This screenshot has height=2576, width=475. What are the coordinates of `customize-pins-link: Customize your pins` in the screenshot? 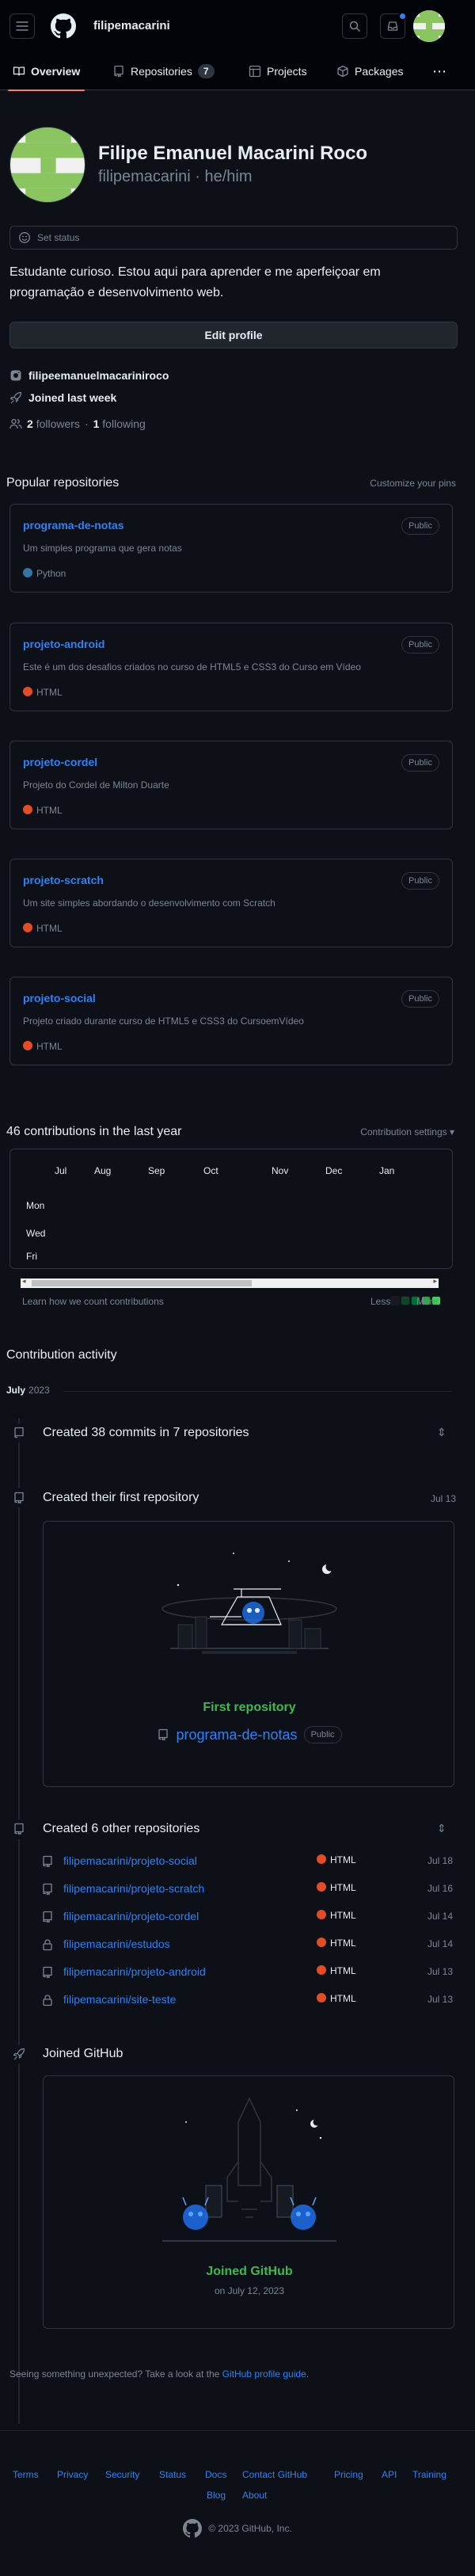 It's located at (413, 483).